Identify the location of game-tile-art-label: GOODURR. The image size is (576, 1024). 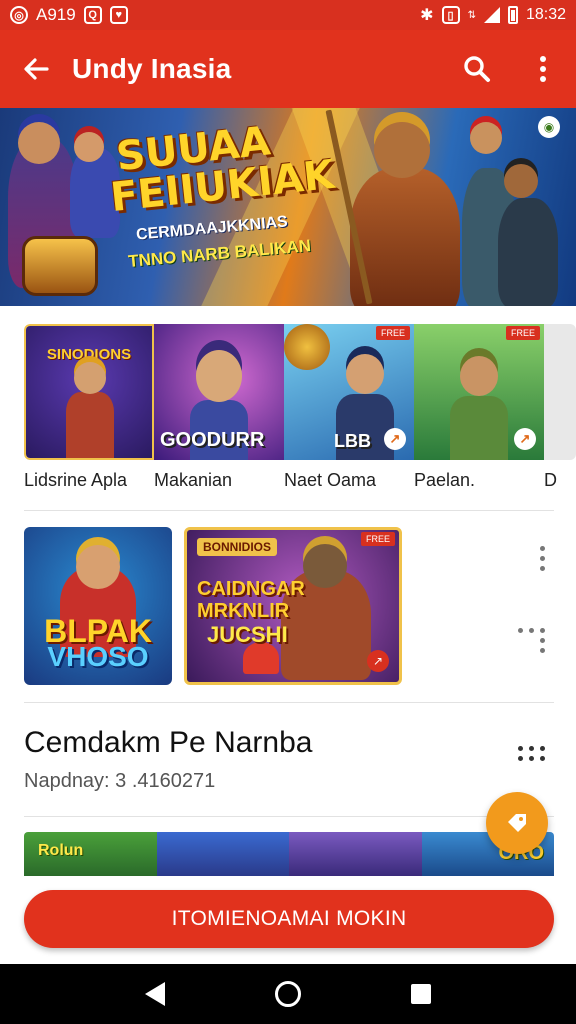
(212, 440).